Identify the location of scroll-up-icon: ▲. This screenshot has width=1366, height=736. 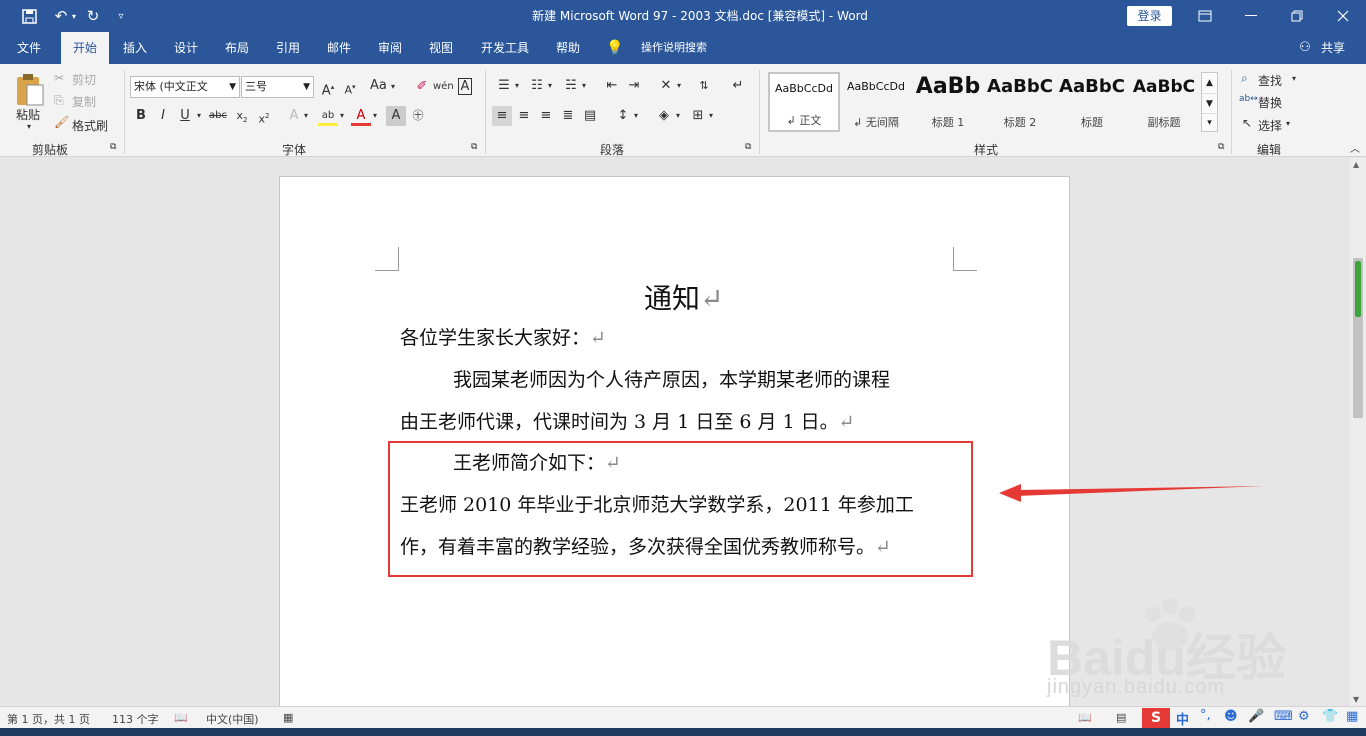
(1356, 164).